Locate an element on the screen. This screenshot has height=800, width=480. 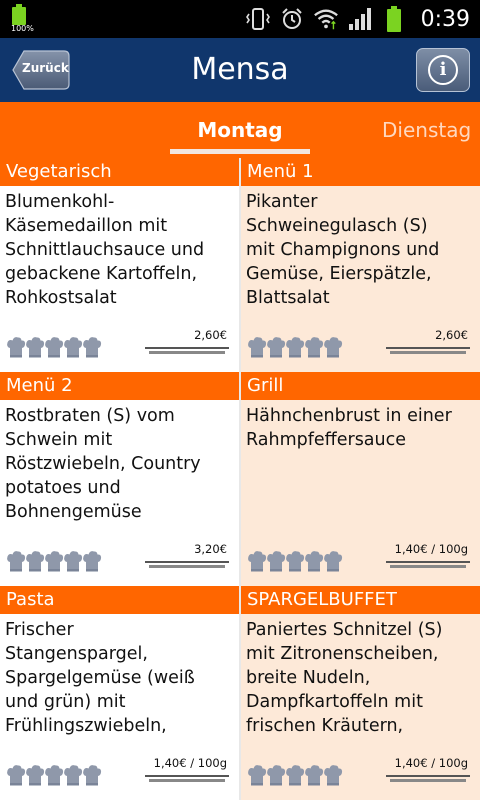
wifi-icon is located at coordinates (326, 19).